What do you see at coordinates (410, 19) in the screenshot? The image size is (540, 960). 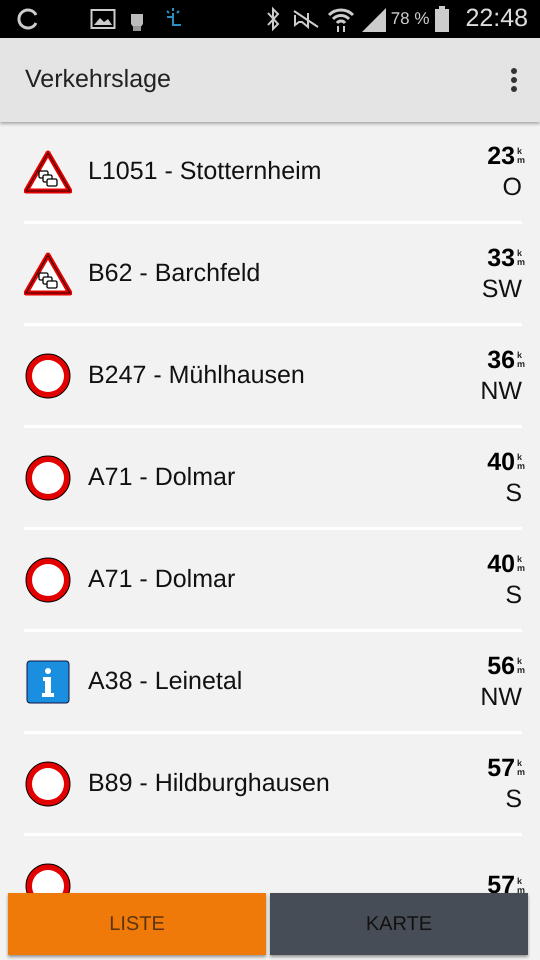 I see `battery-level: 78 %` at bounding box center [410, 19].